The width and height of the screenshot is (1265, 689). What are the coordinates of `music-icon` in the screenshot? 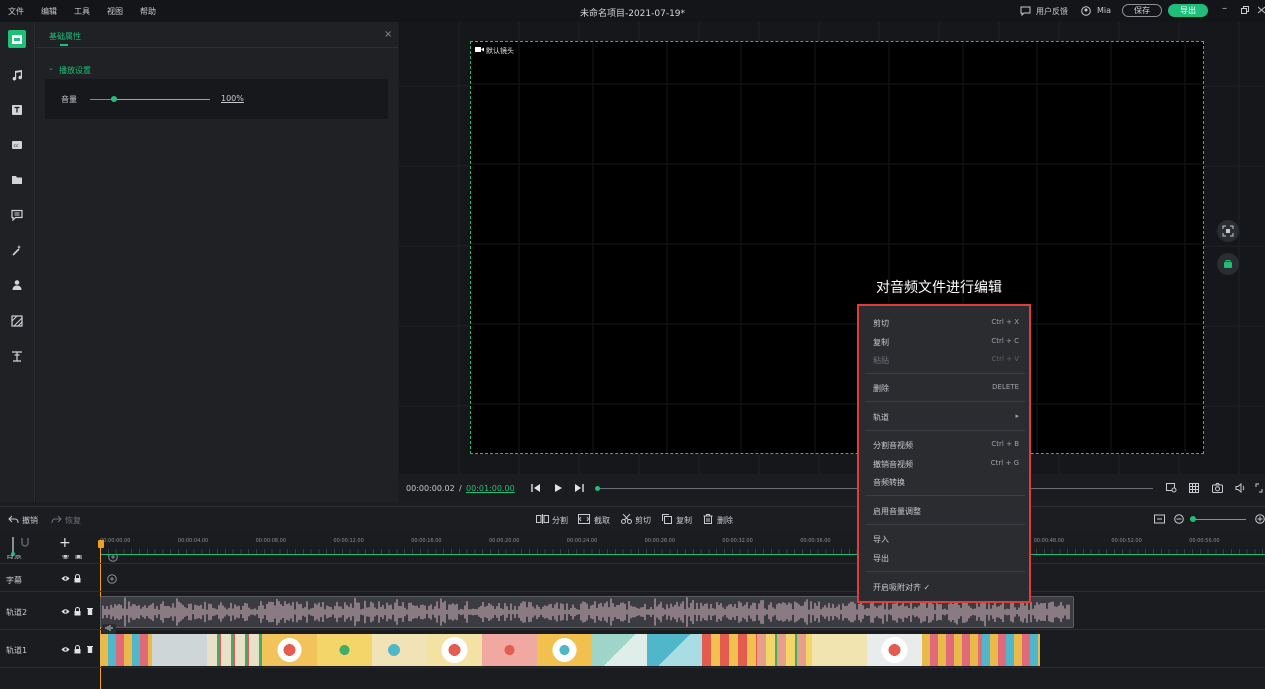 It's located at (17, 75).